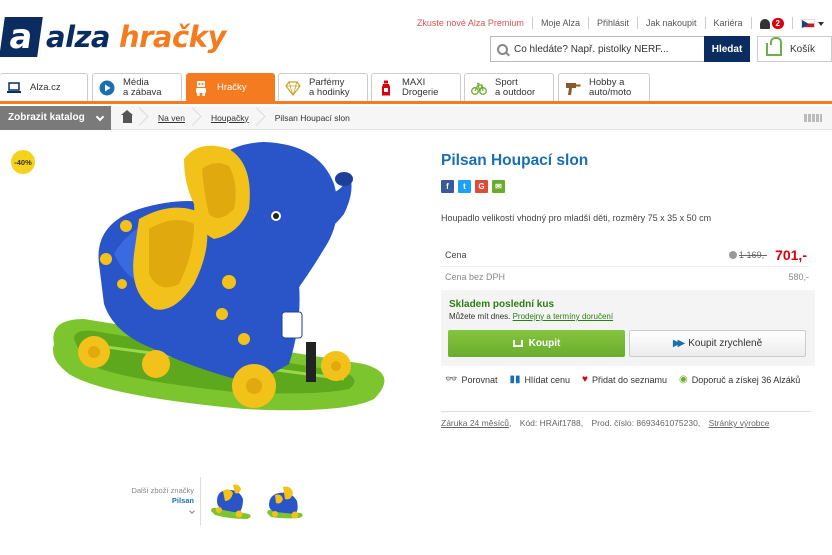 The image size is (832, 555). Describe the element at coordinates (502, 49) in the screenshot. I see `search-icon` at that location.